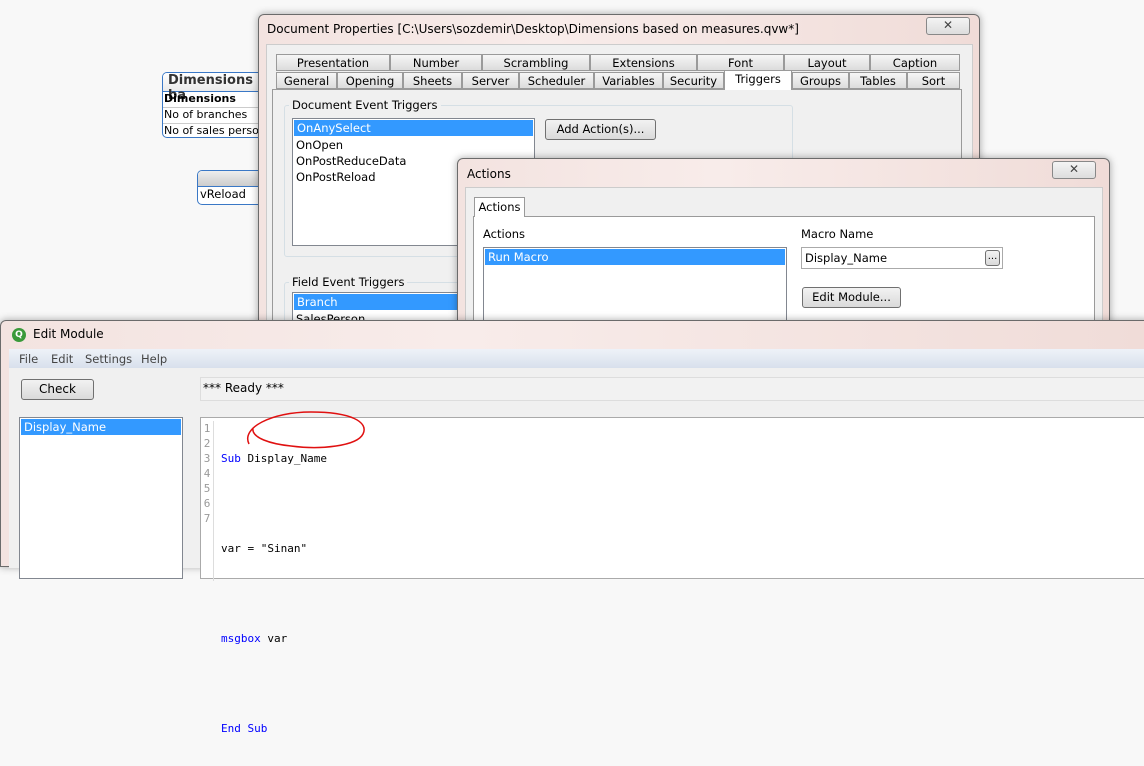 Image resolution: width=1144 pixels, height=766 pixels. I want to click on module-list: Display_Name, so click(101, 498).